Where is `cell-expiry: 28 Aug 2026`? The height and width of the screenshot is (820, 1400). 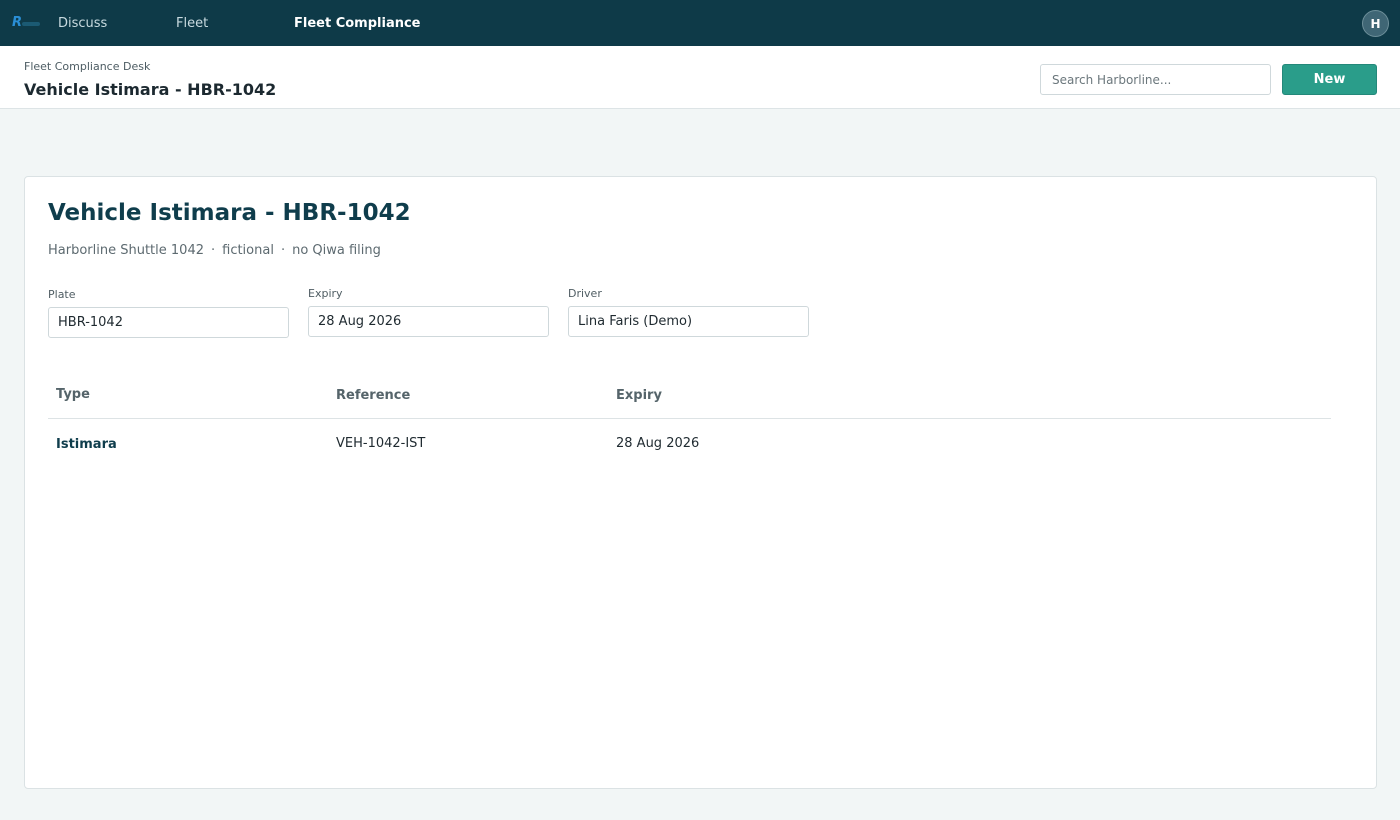
cell-expiry: 28 Aug 2026 is located at coordinates (658, 443).